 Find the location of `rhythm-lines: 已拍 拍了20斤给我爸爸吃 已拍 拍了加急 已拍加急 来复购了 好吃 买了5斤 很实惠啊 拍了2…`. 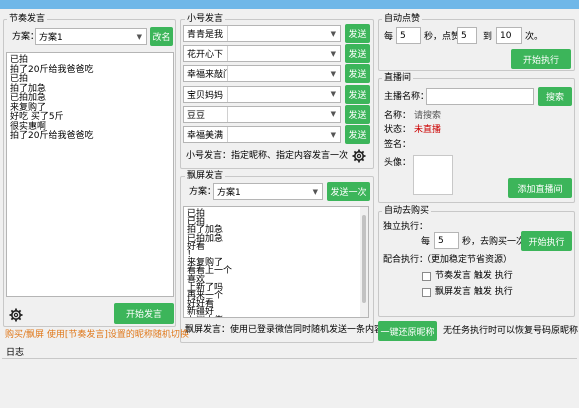

rhythm-lines: 已拍 拍了20斤给我爸爸吃 已拍 拍了加急 已拍加急 来复购了 好吃 买了5斤 很实惠啊 拍了2… is located at coordinates (90, 99).